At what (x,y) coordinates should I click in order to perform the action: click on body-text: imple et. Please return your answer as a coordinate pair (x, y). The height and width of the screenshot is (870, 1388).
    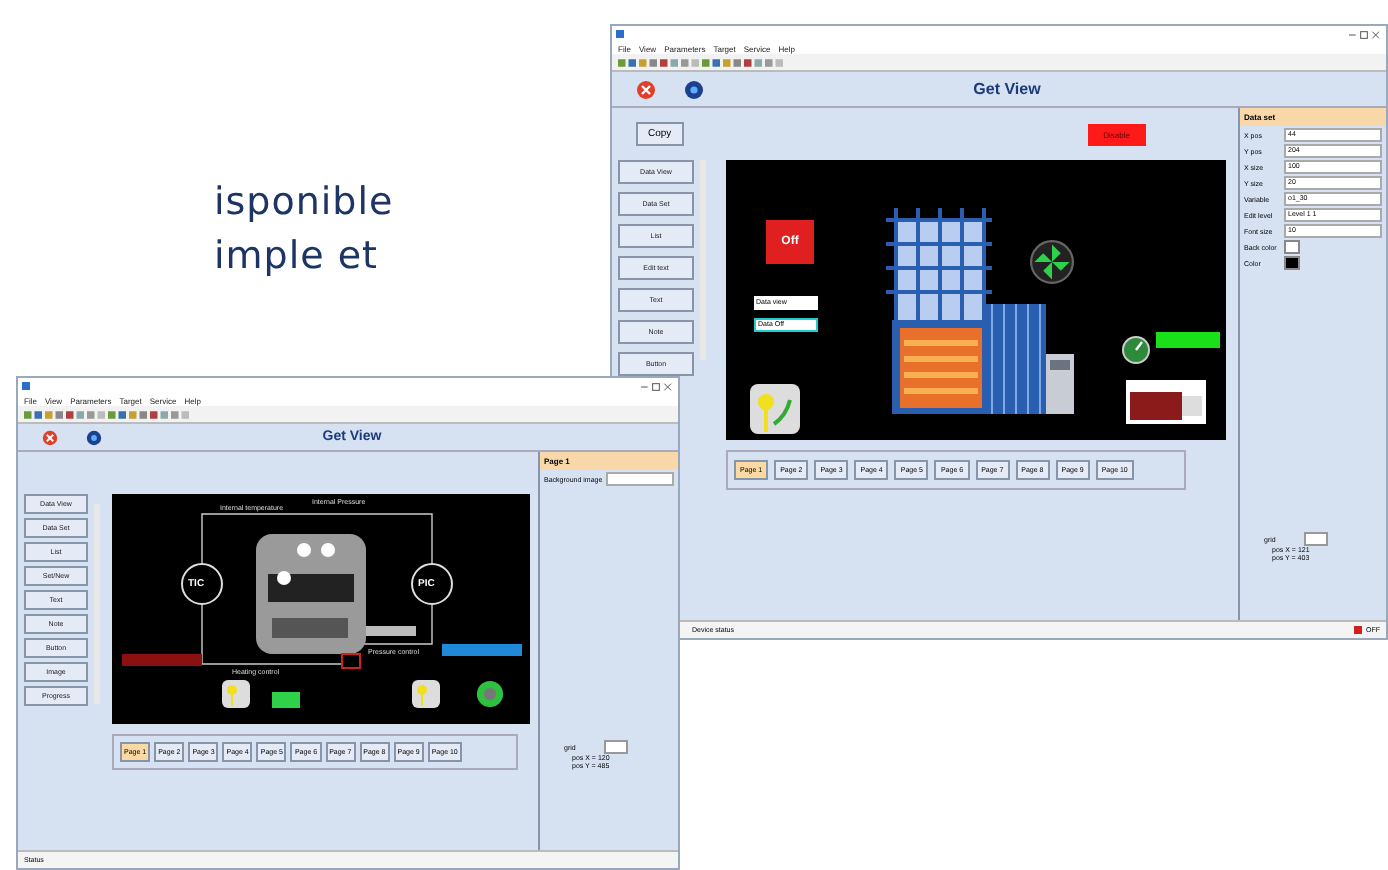
    Looking at the image, I should click on (297, 257).